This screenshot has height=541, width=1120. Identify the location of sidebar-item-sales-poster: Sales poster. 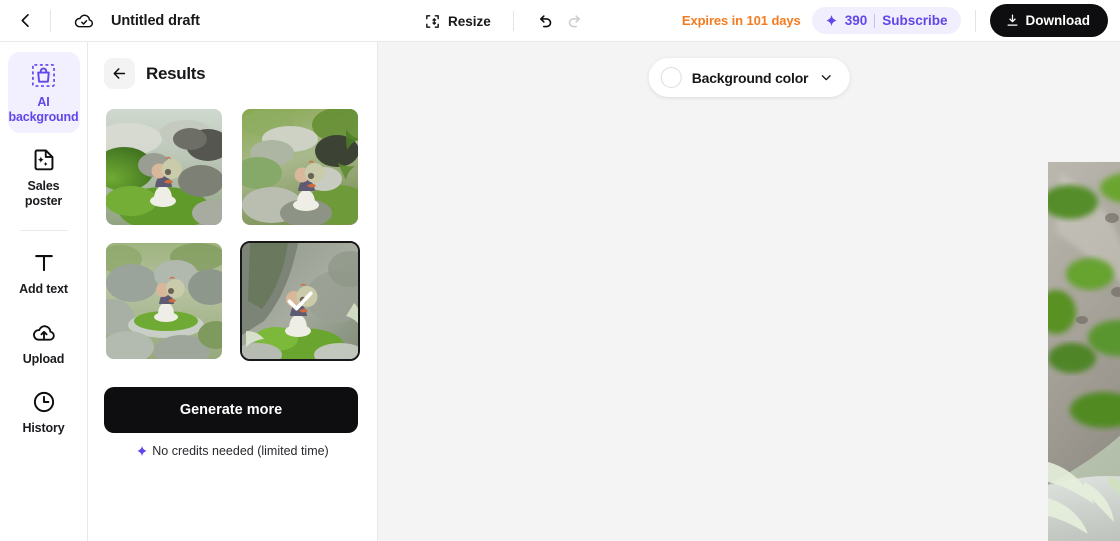
(44, 177).